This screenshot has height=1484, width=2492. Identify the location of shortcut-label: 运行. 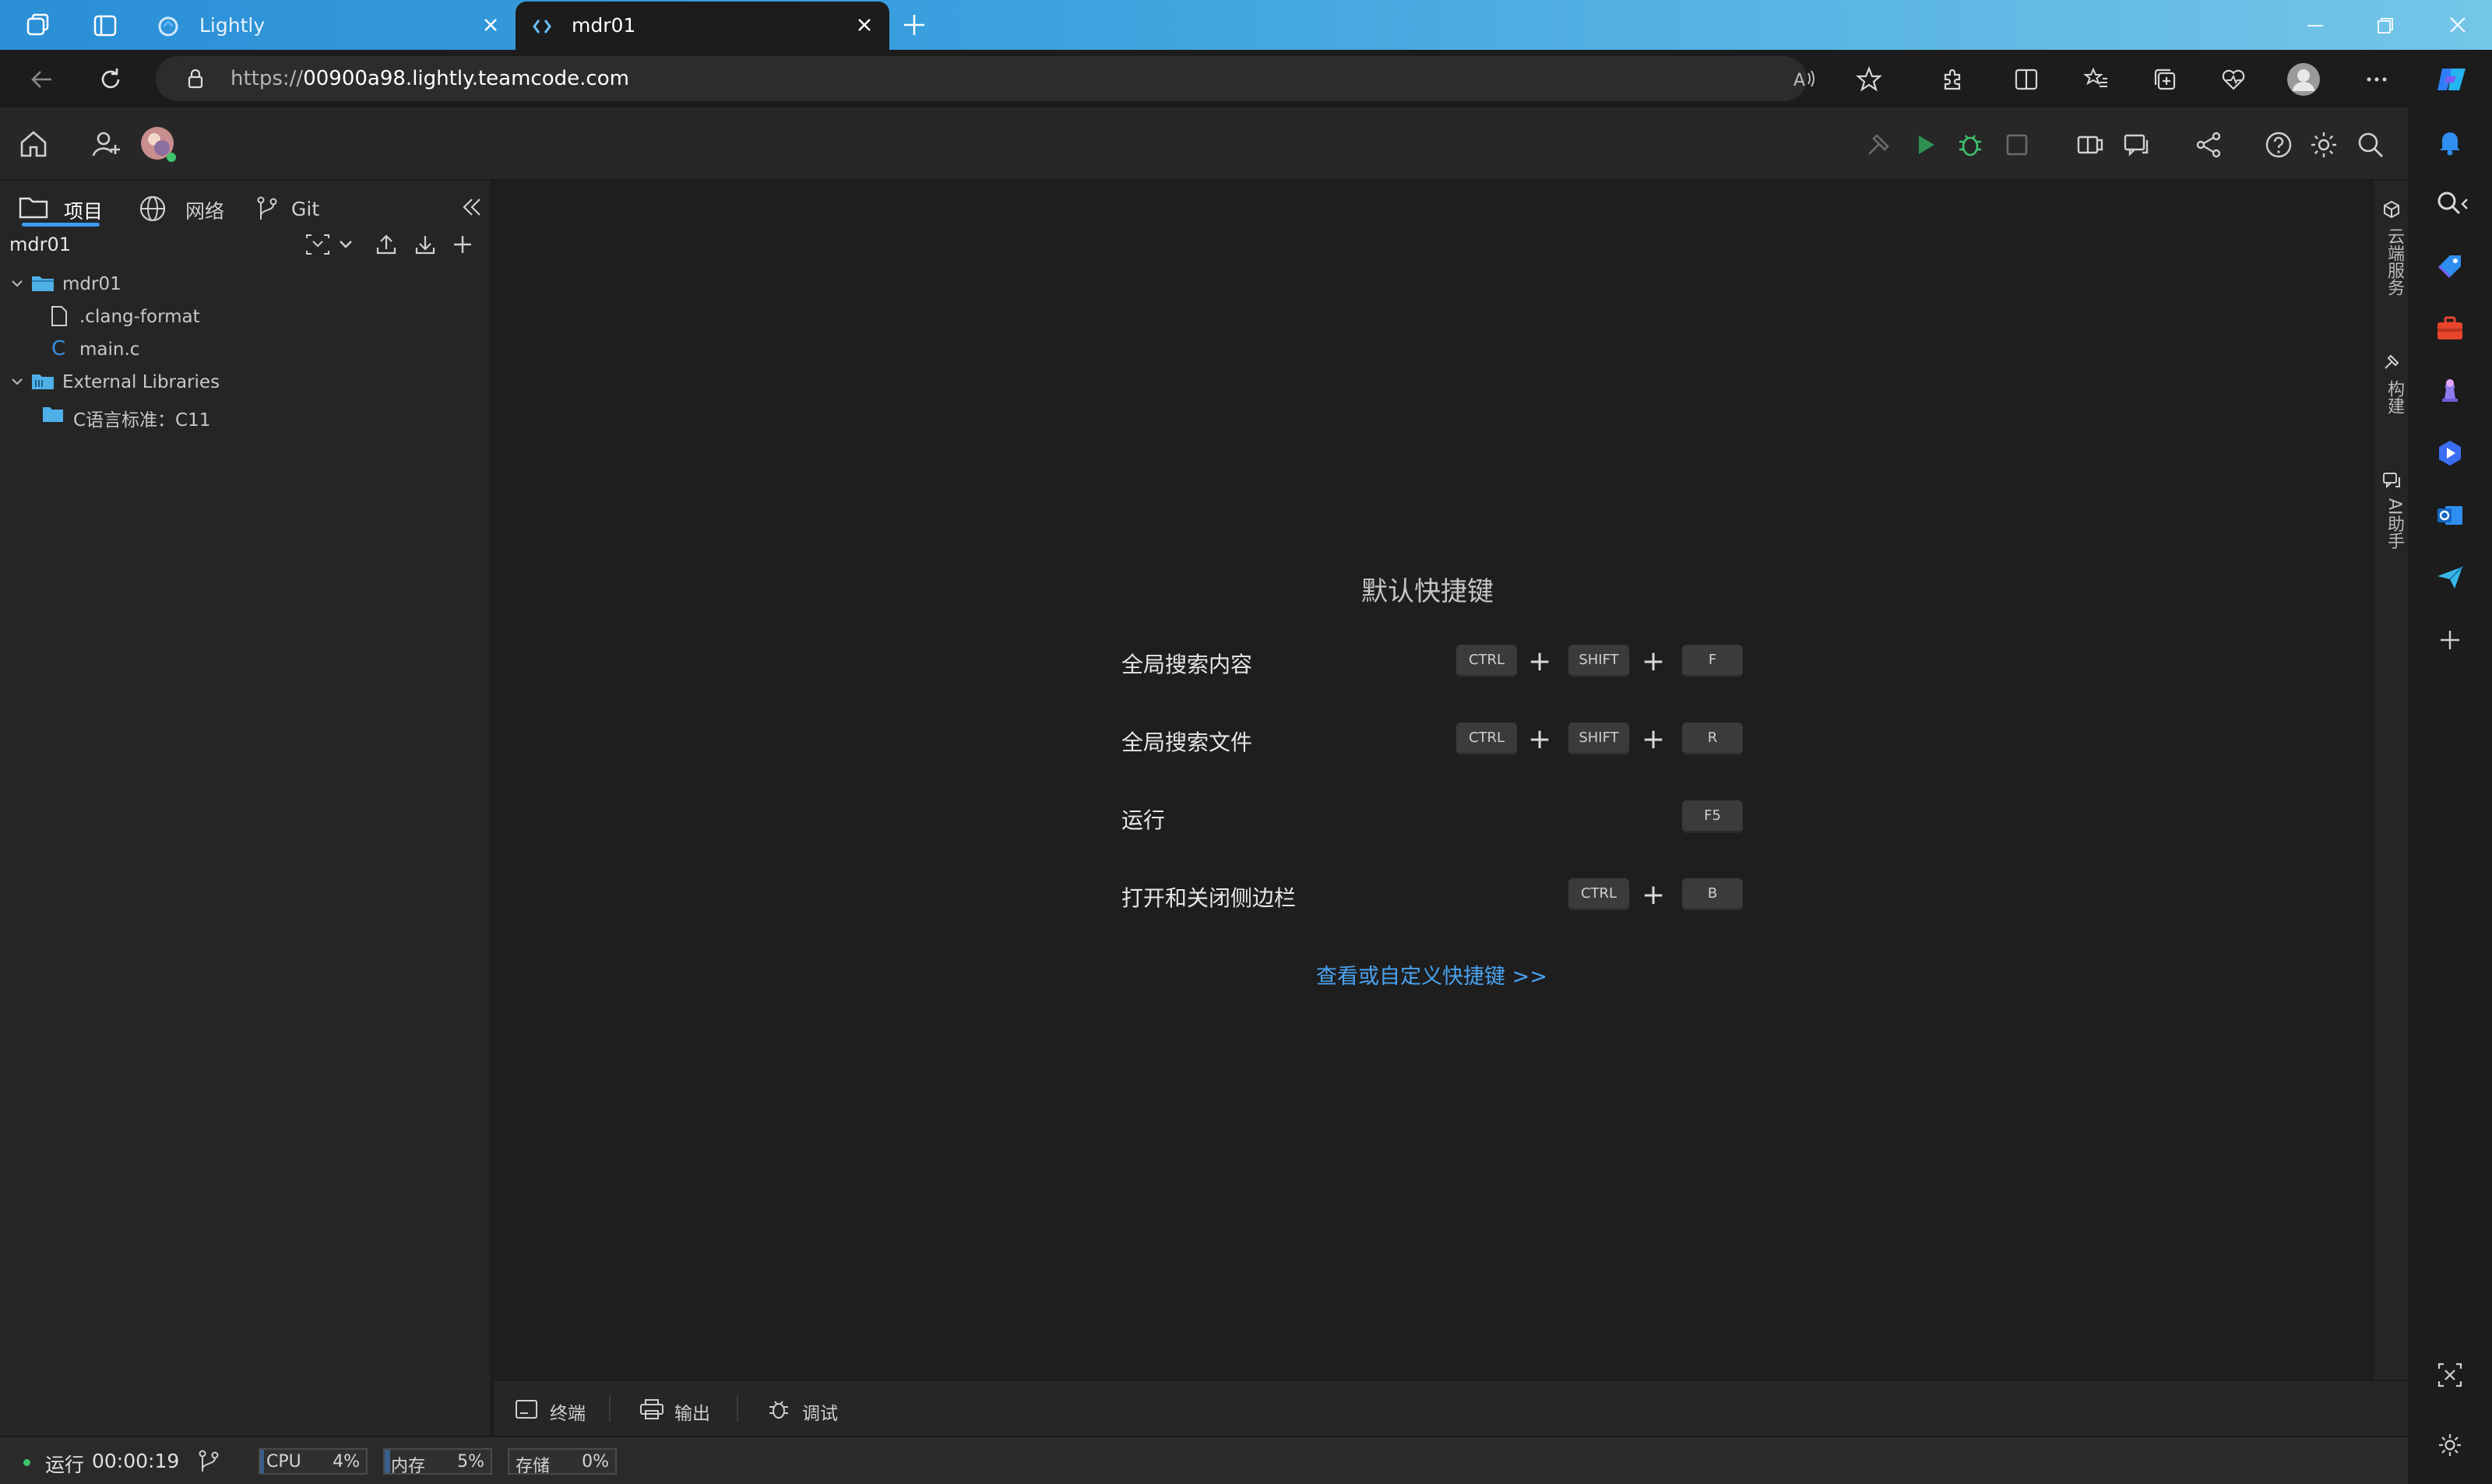
(1143, 820).